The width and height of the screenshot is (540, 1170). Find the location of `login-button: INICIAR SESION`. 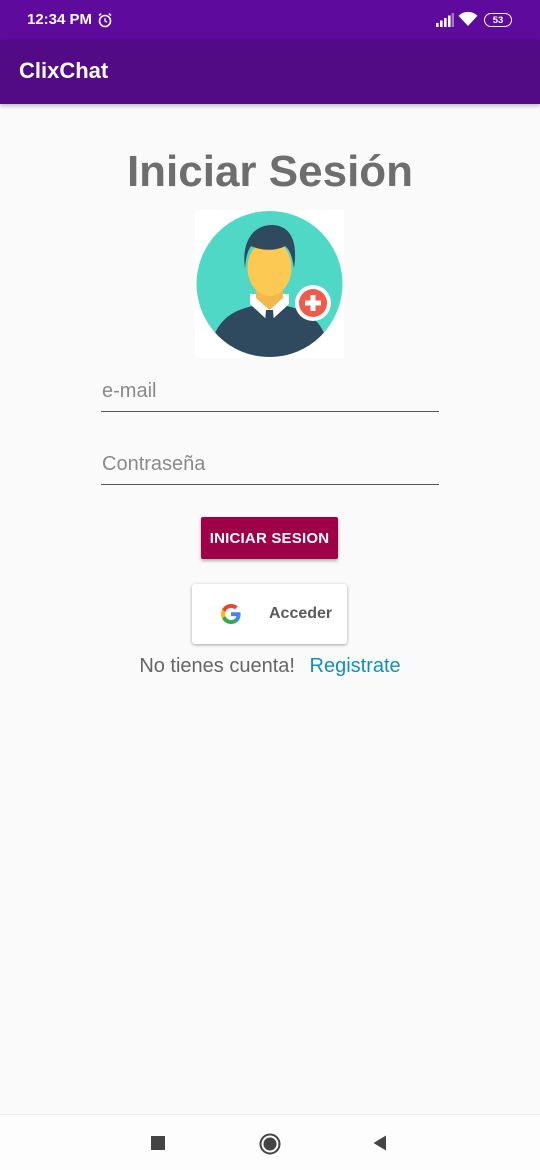

login-button: INICIAR SESION is located at coordinates (269, 538).